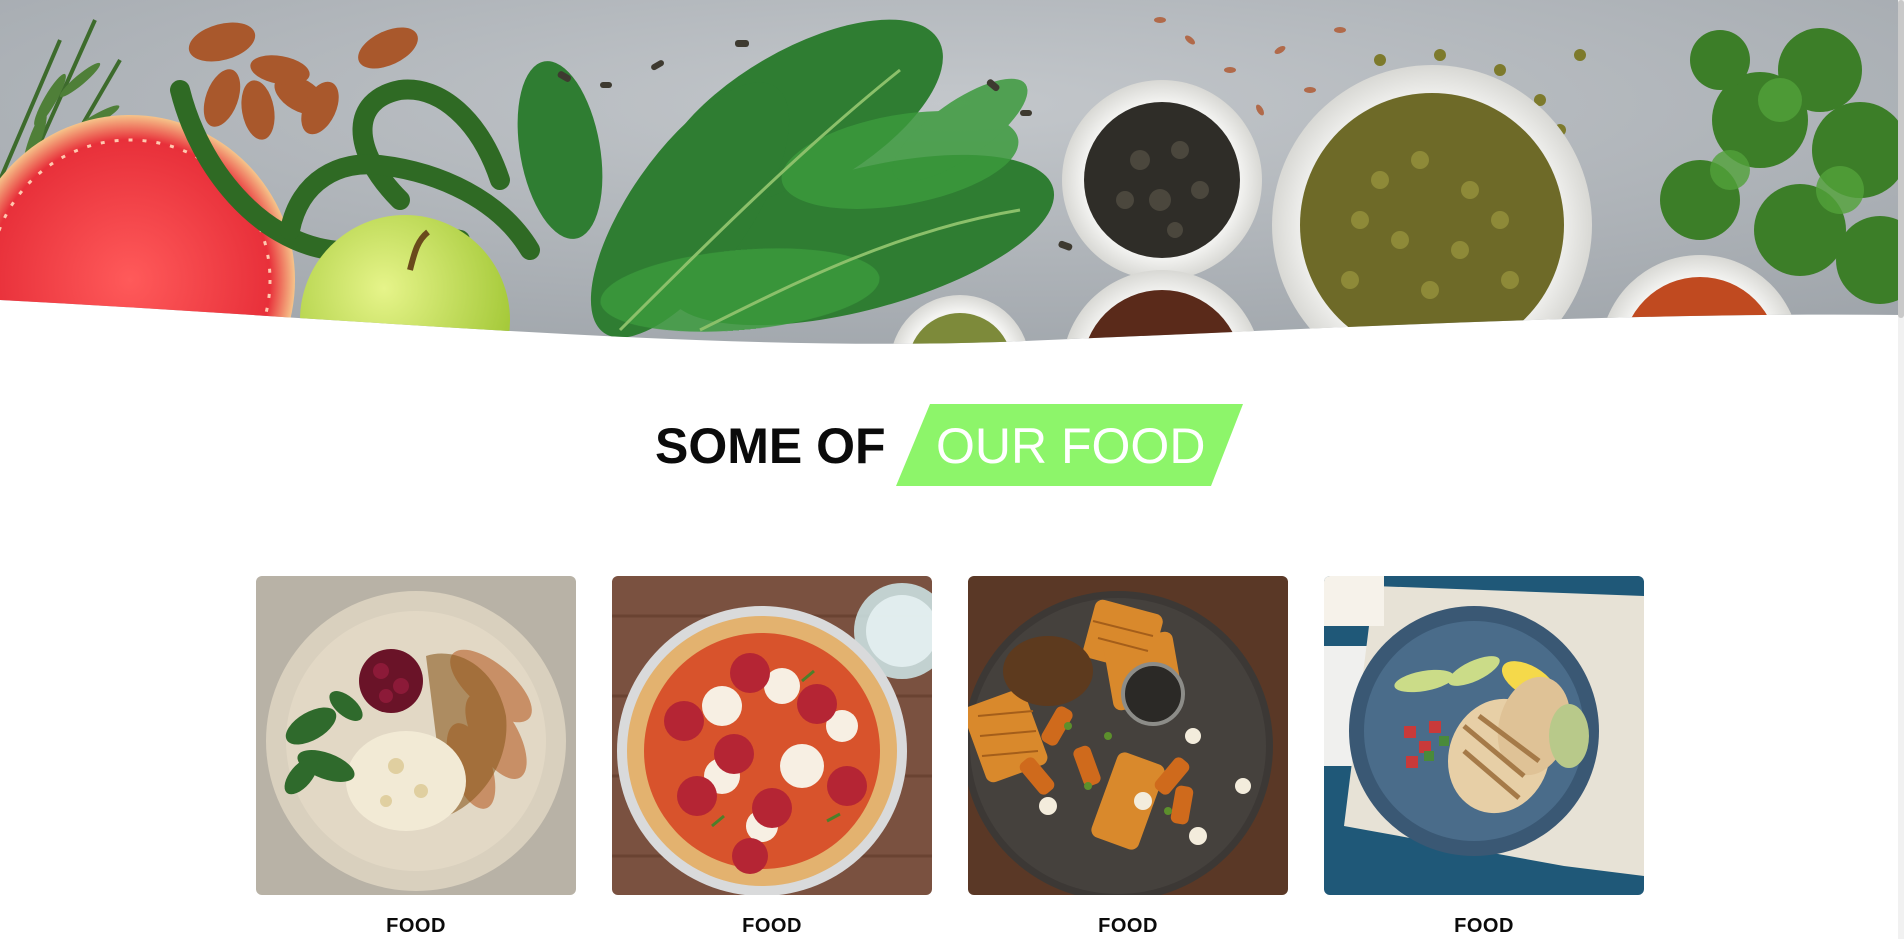  What do you see at coordinates (1071, 446) in the screenshot?
I see `heading-text-accent: OUR FOOD` at bounding box center [1071, 446].